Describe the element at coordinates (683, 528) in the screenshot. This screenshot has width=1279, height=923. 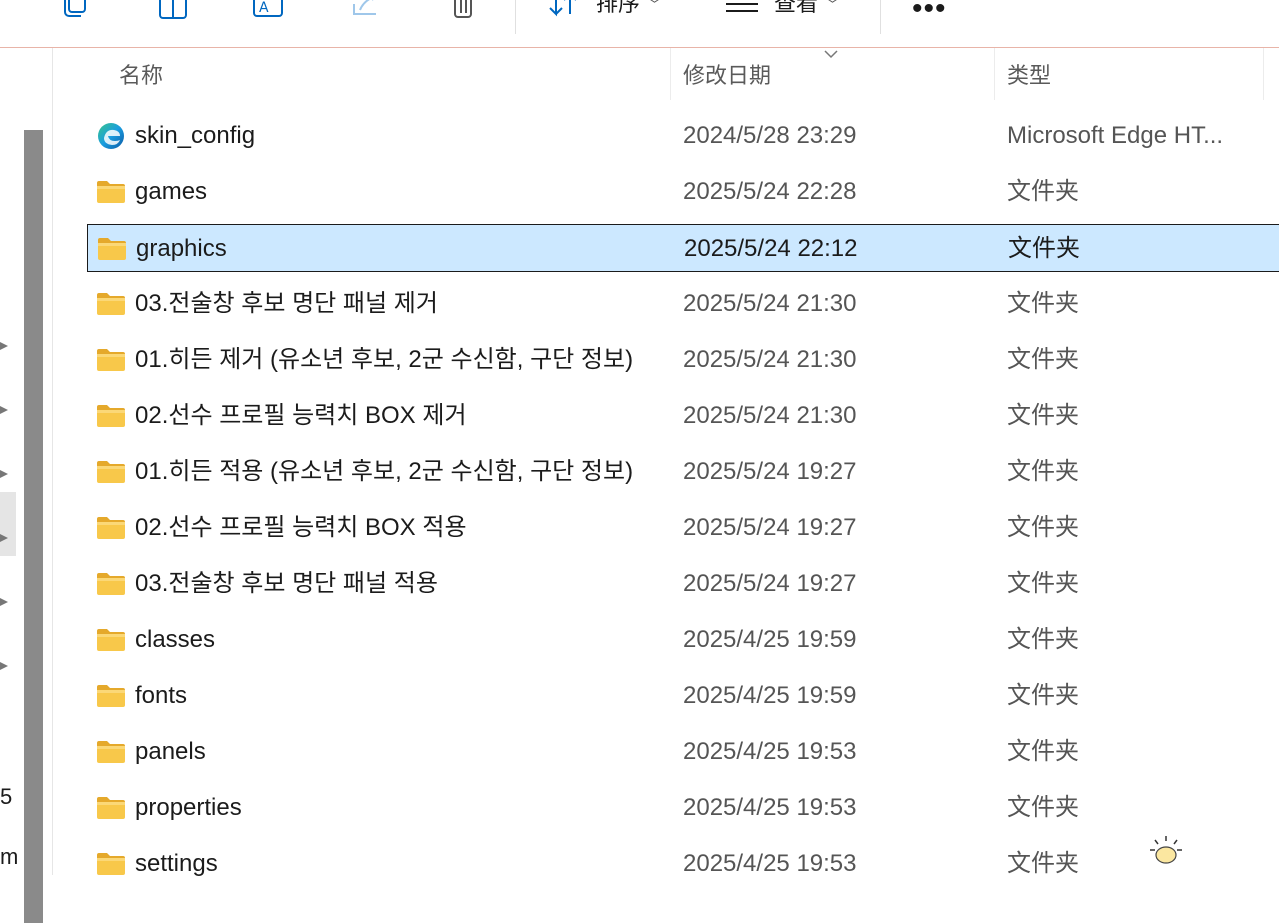
I see `file-row: 02.선수 프로필 능력치 BOX 적용 2025/5/24 19:27 文件夹` at that location.